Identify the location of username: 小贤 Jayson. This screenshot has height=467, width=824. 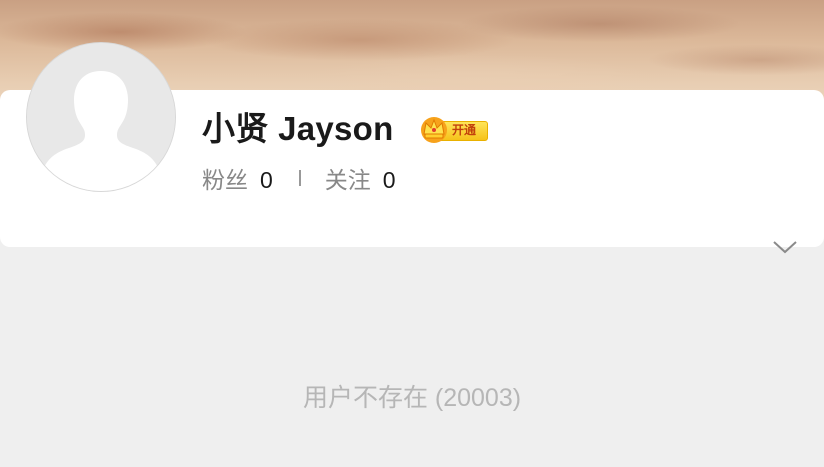
(298, 128).